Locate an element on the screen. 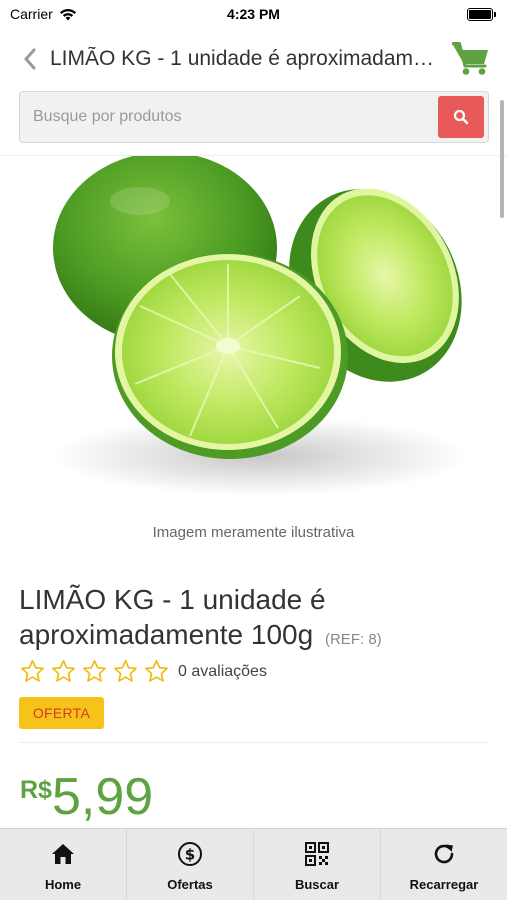 Image resolution: width=507 pixels, height=900 pixels. search-bar is located at coordinates (254, 117).